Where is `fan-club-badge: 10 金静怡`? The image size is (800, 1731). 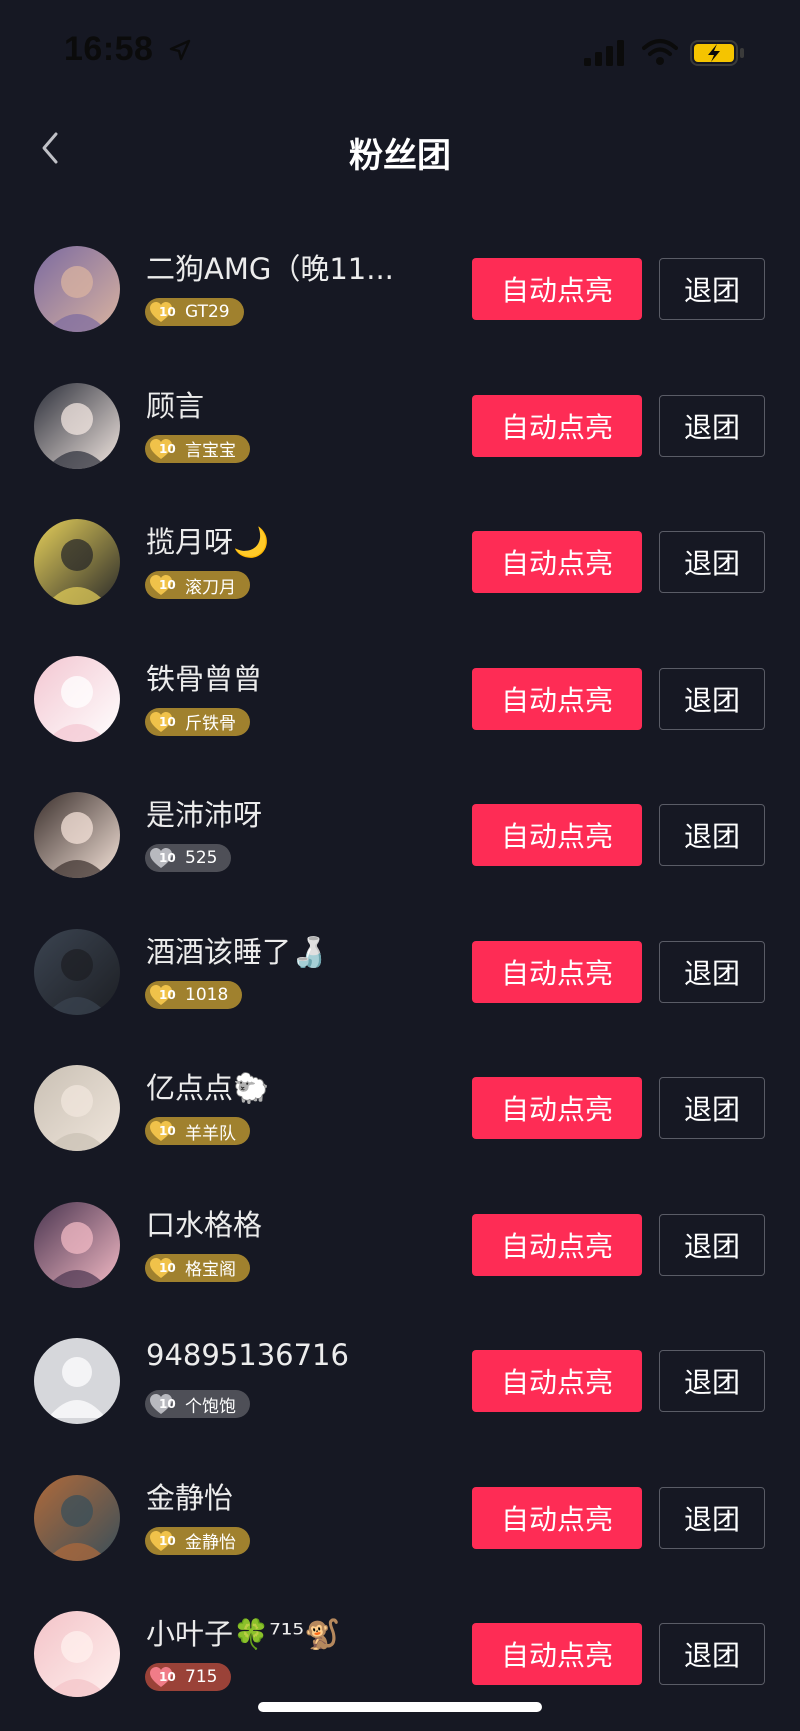 fan-club-badge: 10 金静怡 is located at coordinates (197, 1540).